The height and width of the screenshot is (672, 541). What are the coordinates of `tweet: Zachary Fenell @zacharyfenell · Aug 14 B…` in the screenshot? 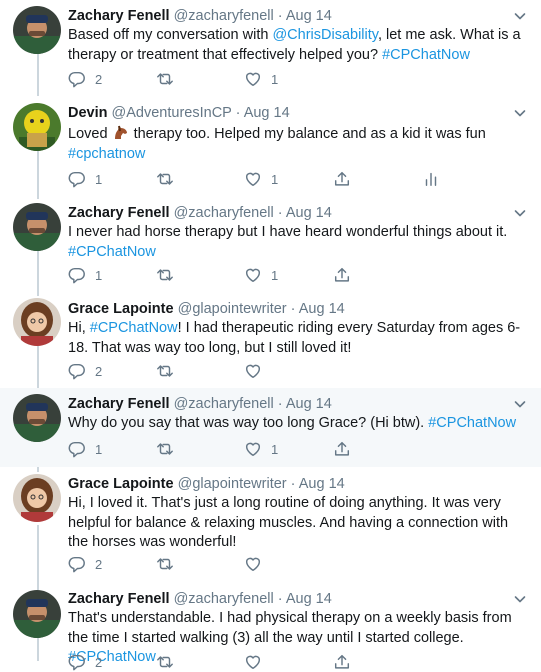 It's located at (270, 48).